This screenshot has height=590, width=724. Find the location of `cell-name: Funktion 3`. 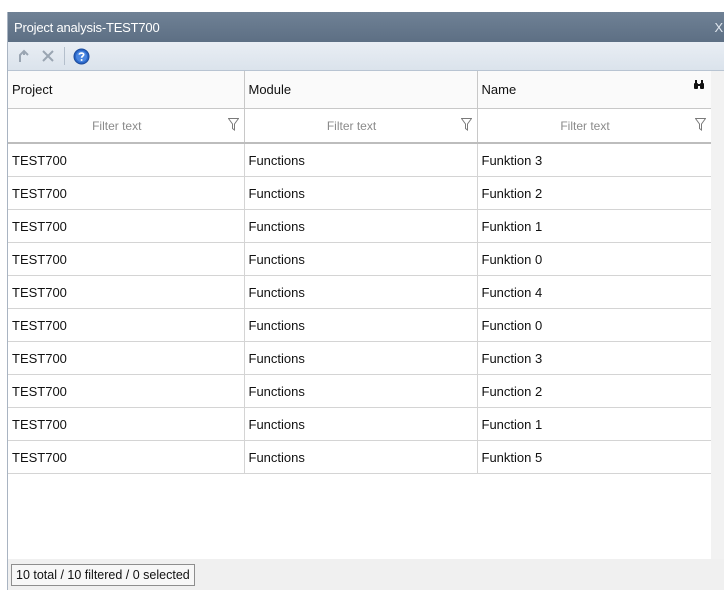

cell-name: Funktion 3 is located at coordinates (594, 160).